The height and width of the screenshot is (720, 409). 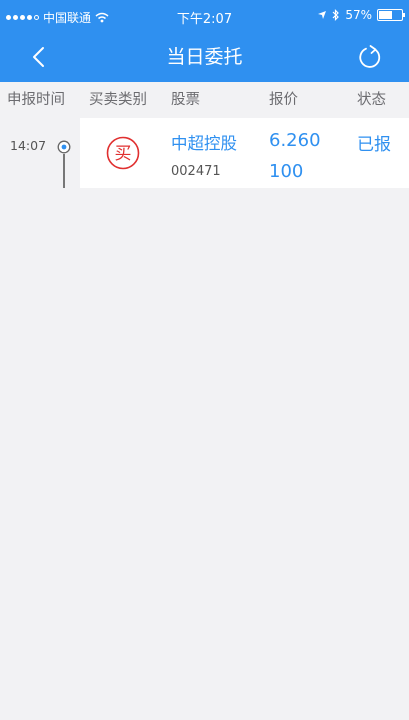 I want to click on stock-name: 中超控股, so click(x=204, y=143).